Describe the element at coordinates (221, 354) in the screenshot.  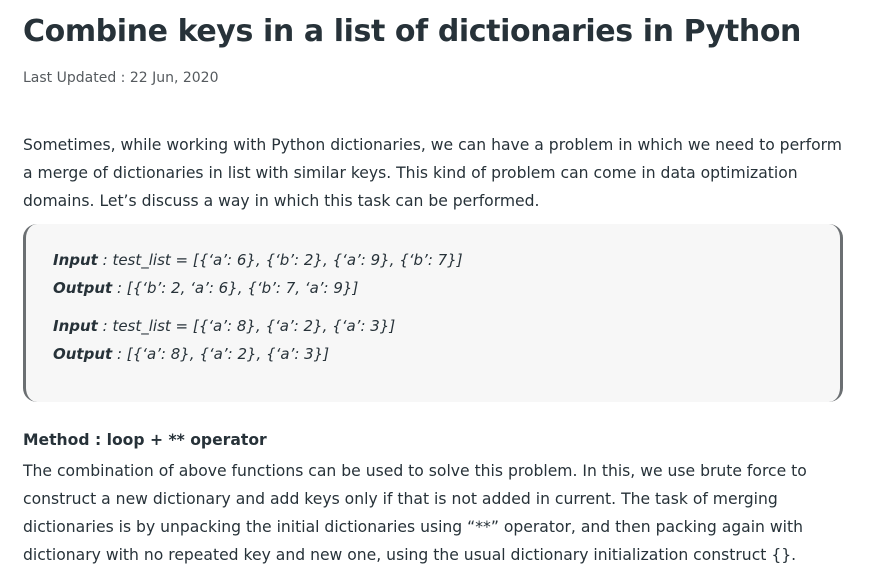
I see `output-value: : [{‘a’: 8}, {‘a’: 2}, {‘a’: 3}]` at that location.